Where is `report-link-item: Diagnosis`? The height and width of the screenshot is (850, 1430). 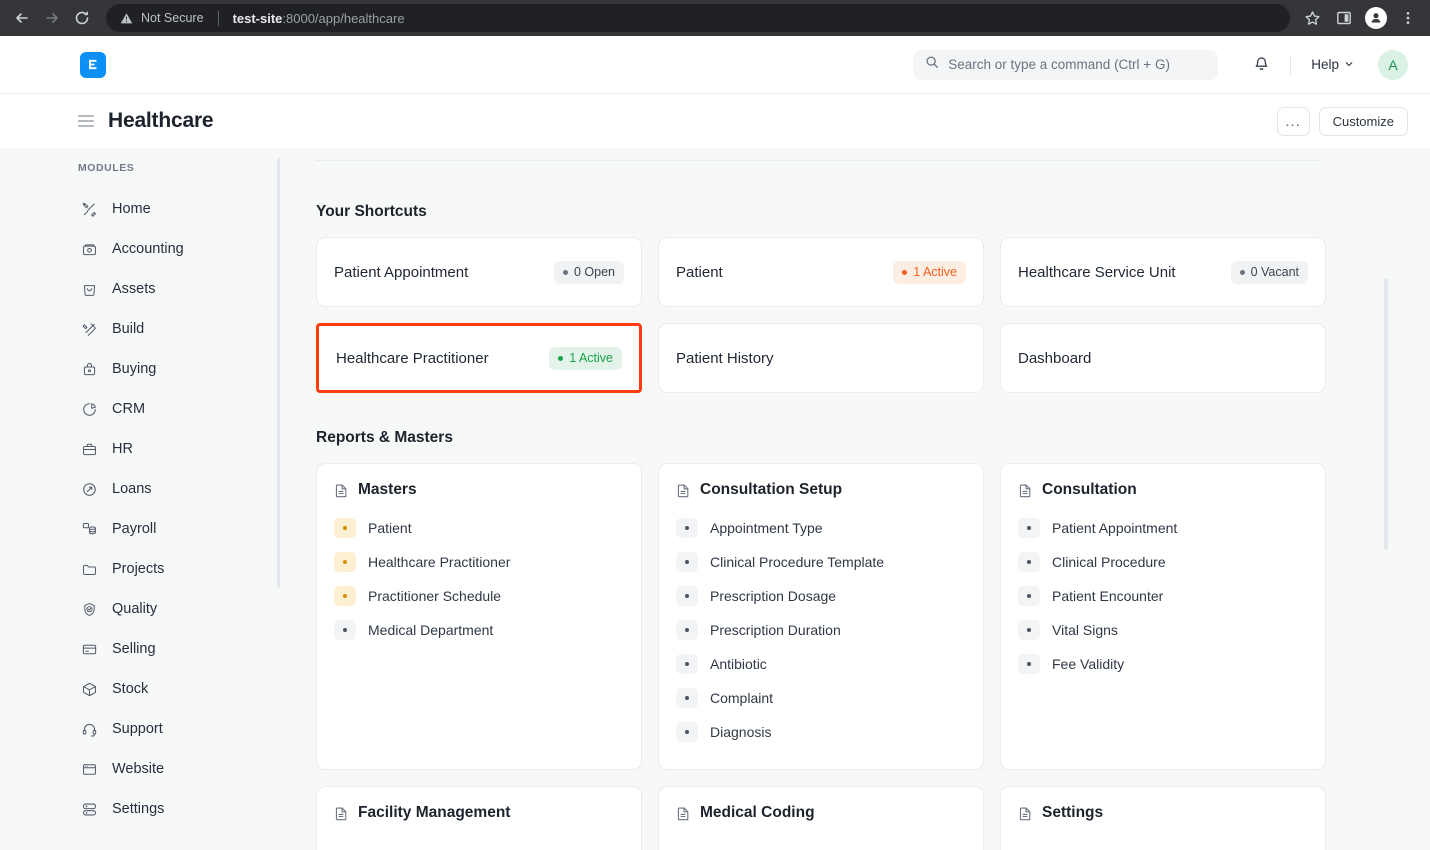 report-link-item: Diagnosis is located at coordinates (821, 732).